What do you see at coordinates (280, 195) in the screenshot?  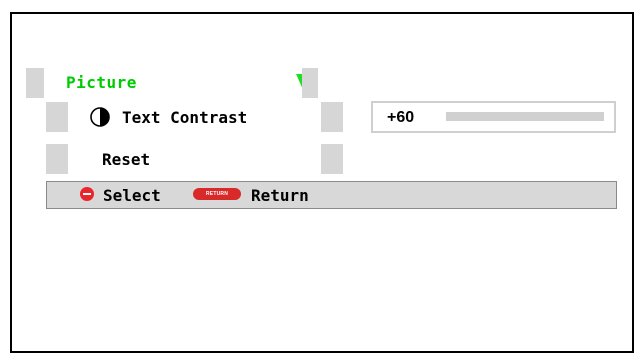 I see `return-label: Return` at bounding box center [280, 195].